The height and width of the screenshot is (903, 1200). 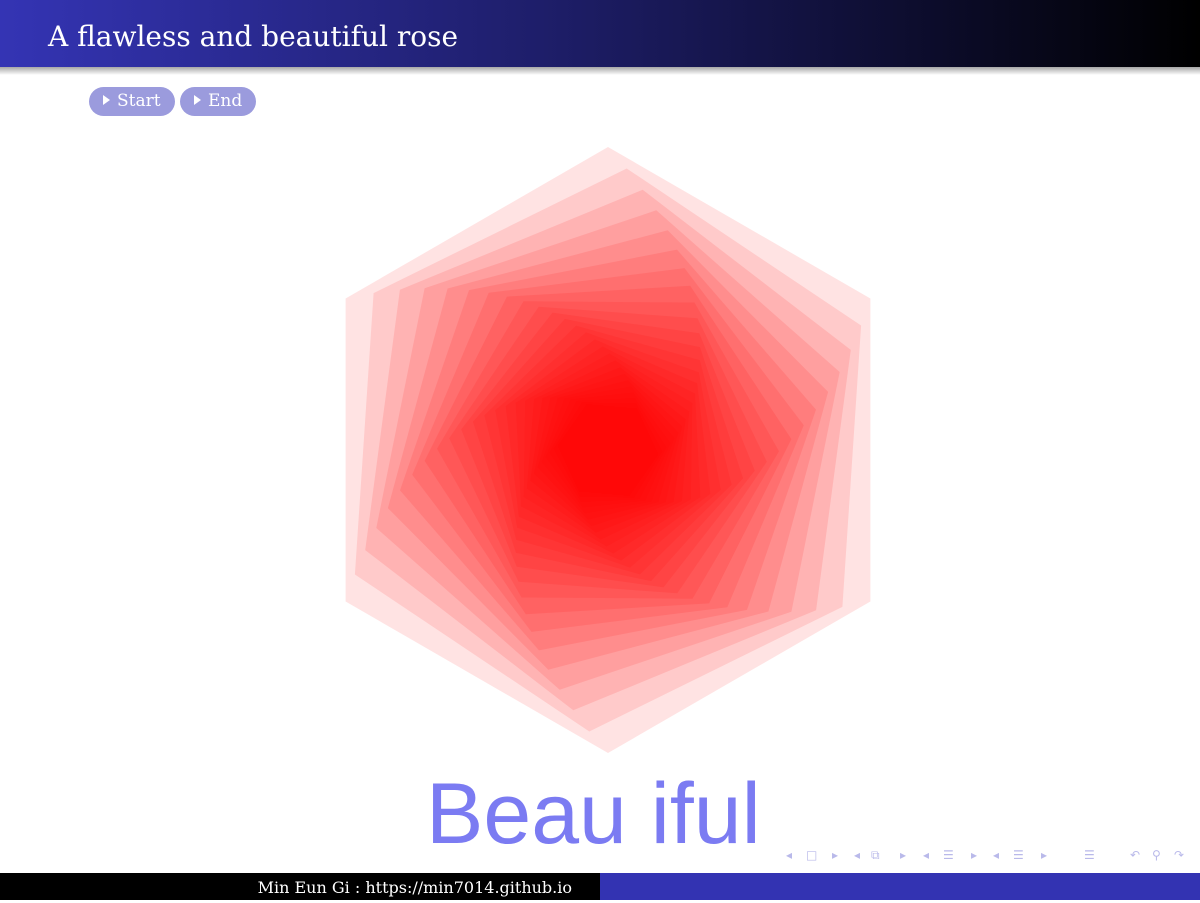 What do you see at coordinates (811, 855) in the screenshot?
I see `nav-frame-icon: □` at bounding box center [811, 855].